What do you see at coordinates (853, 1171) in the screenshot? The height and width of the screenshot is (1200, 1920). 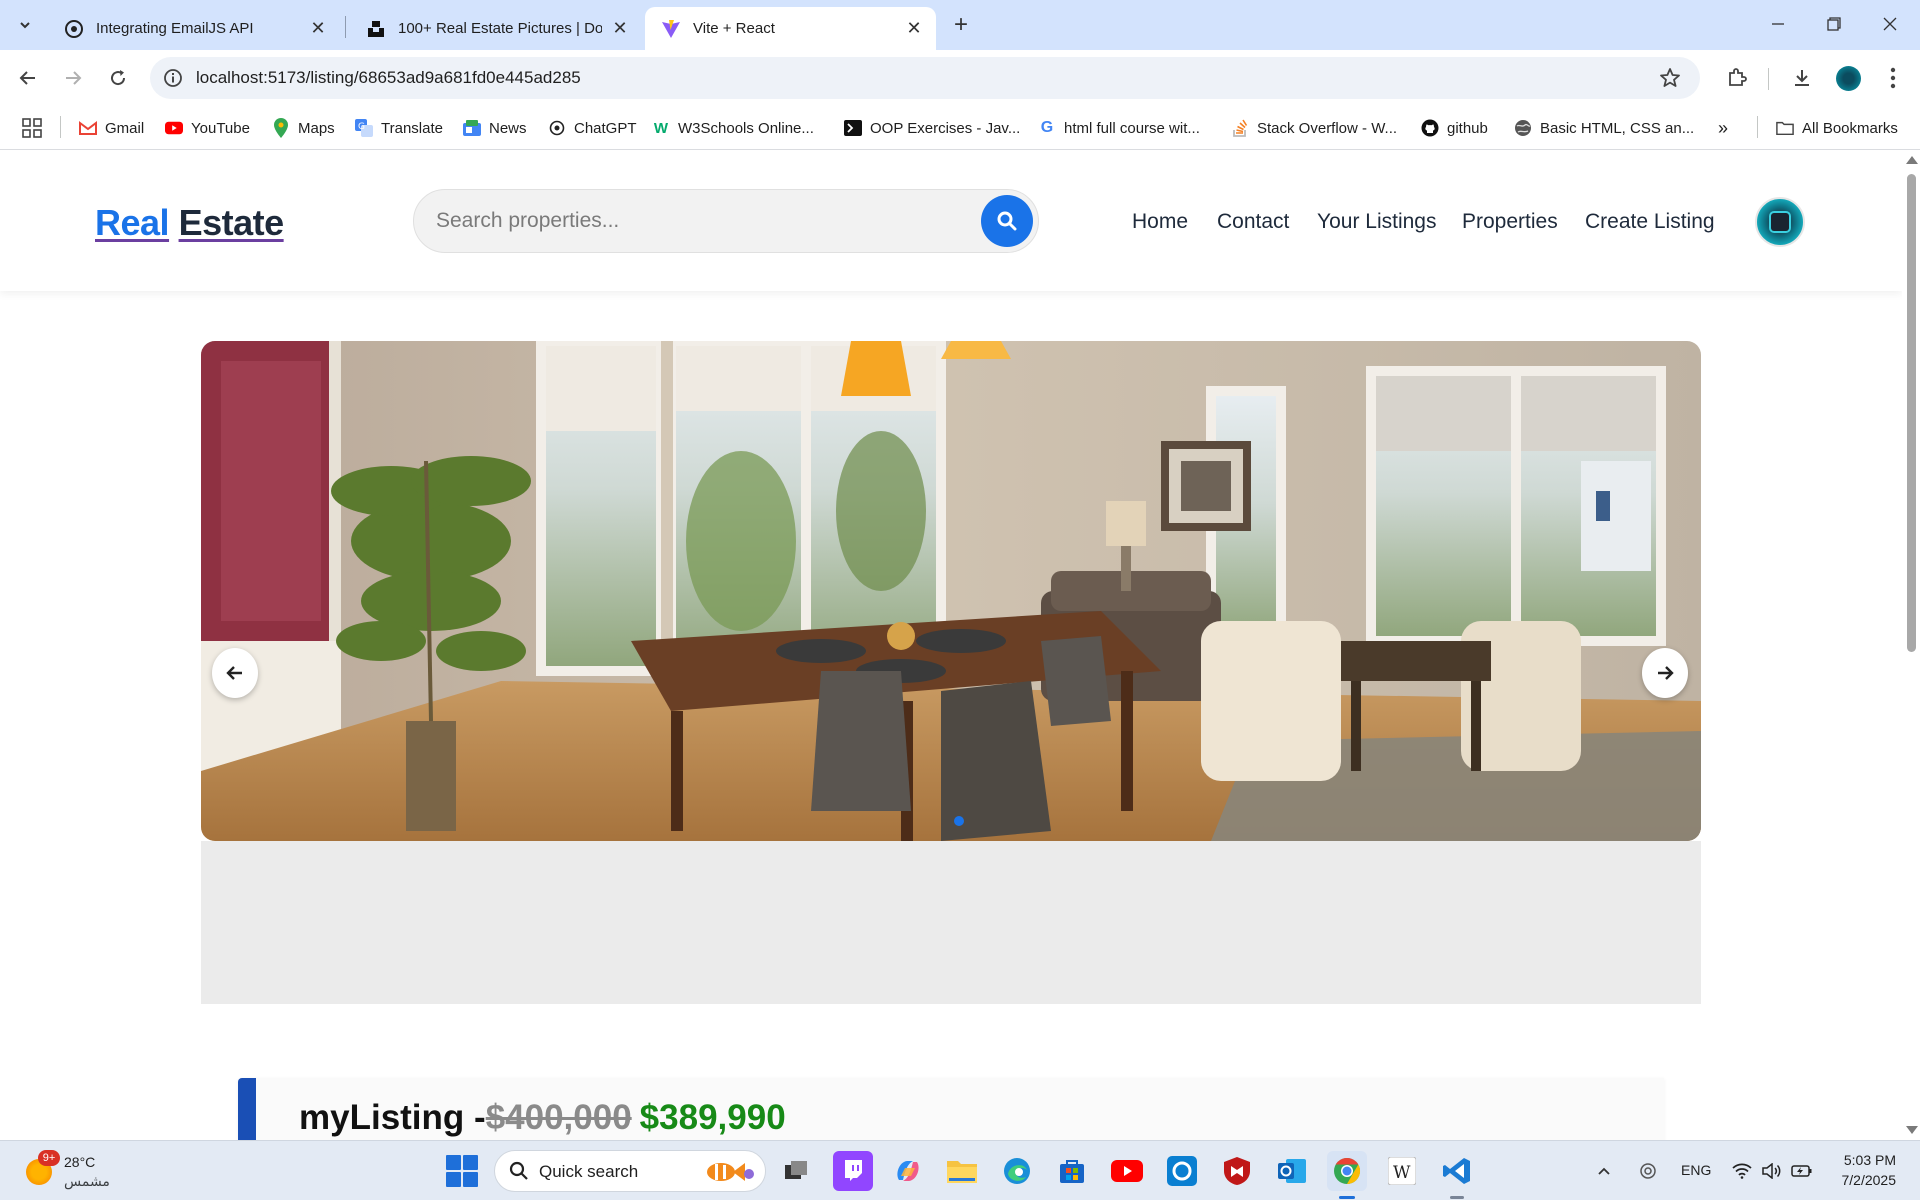 I see `twitch-app` at bounding box center [853, 1171].